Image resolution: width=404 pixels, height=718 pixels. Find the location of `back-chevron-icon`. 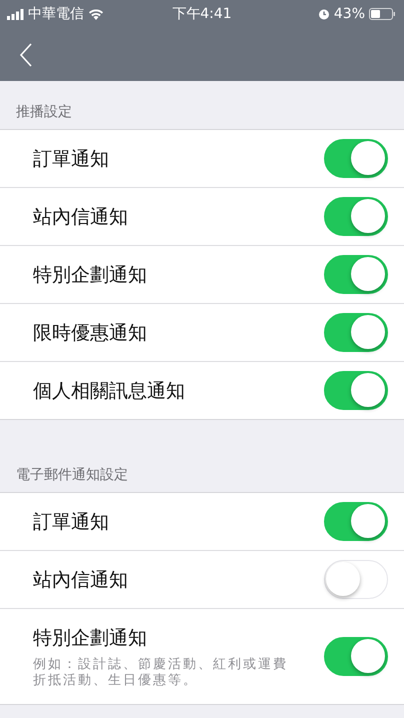

back-chevron-icon is located at coordinates (26, 54).